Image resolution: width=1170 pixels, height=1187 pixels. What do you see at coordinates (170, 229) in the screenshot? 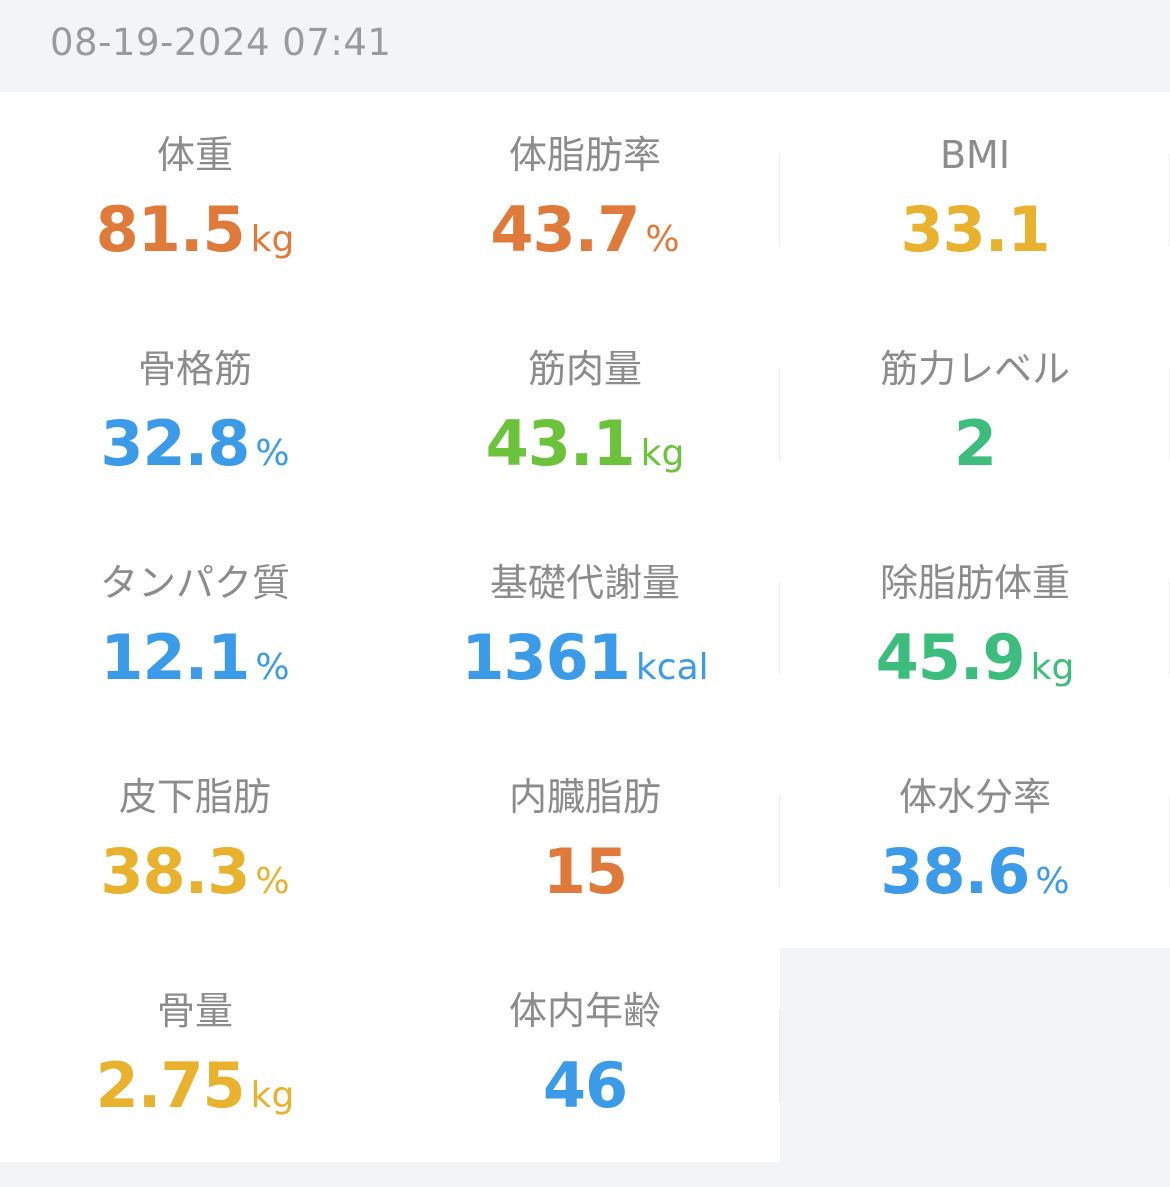
I see `metric-value: 81.5` at bounding box center [170, 229].